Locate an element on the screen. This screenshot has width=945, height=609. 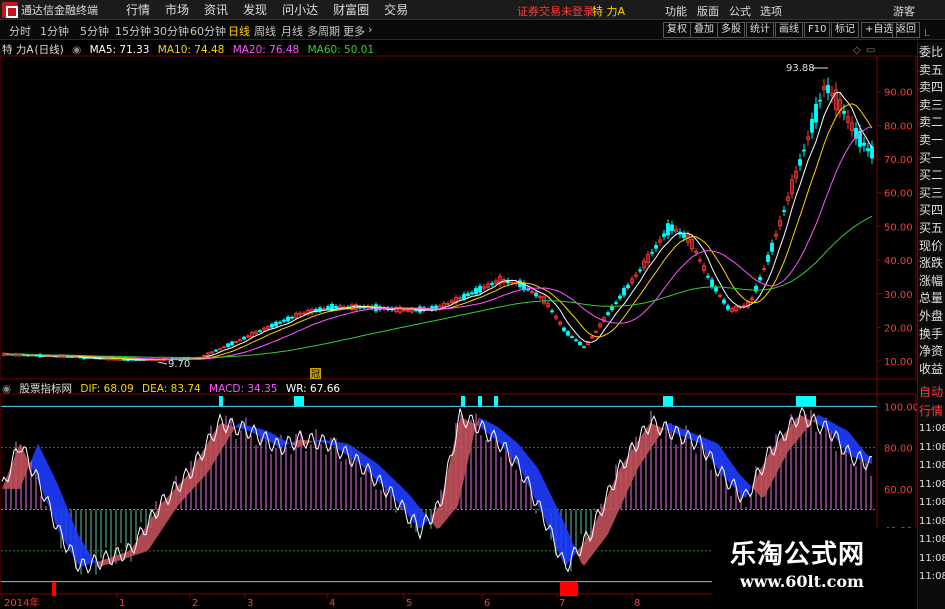
price-tick-label: 40.00 is located at coordinates (898, 261).